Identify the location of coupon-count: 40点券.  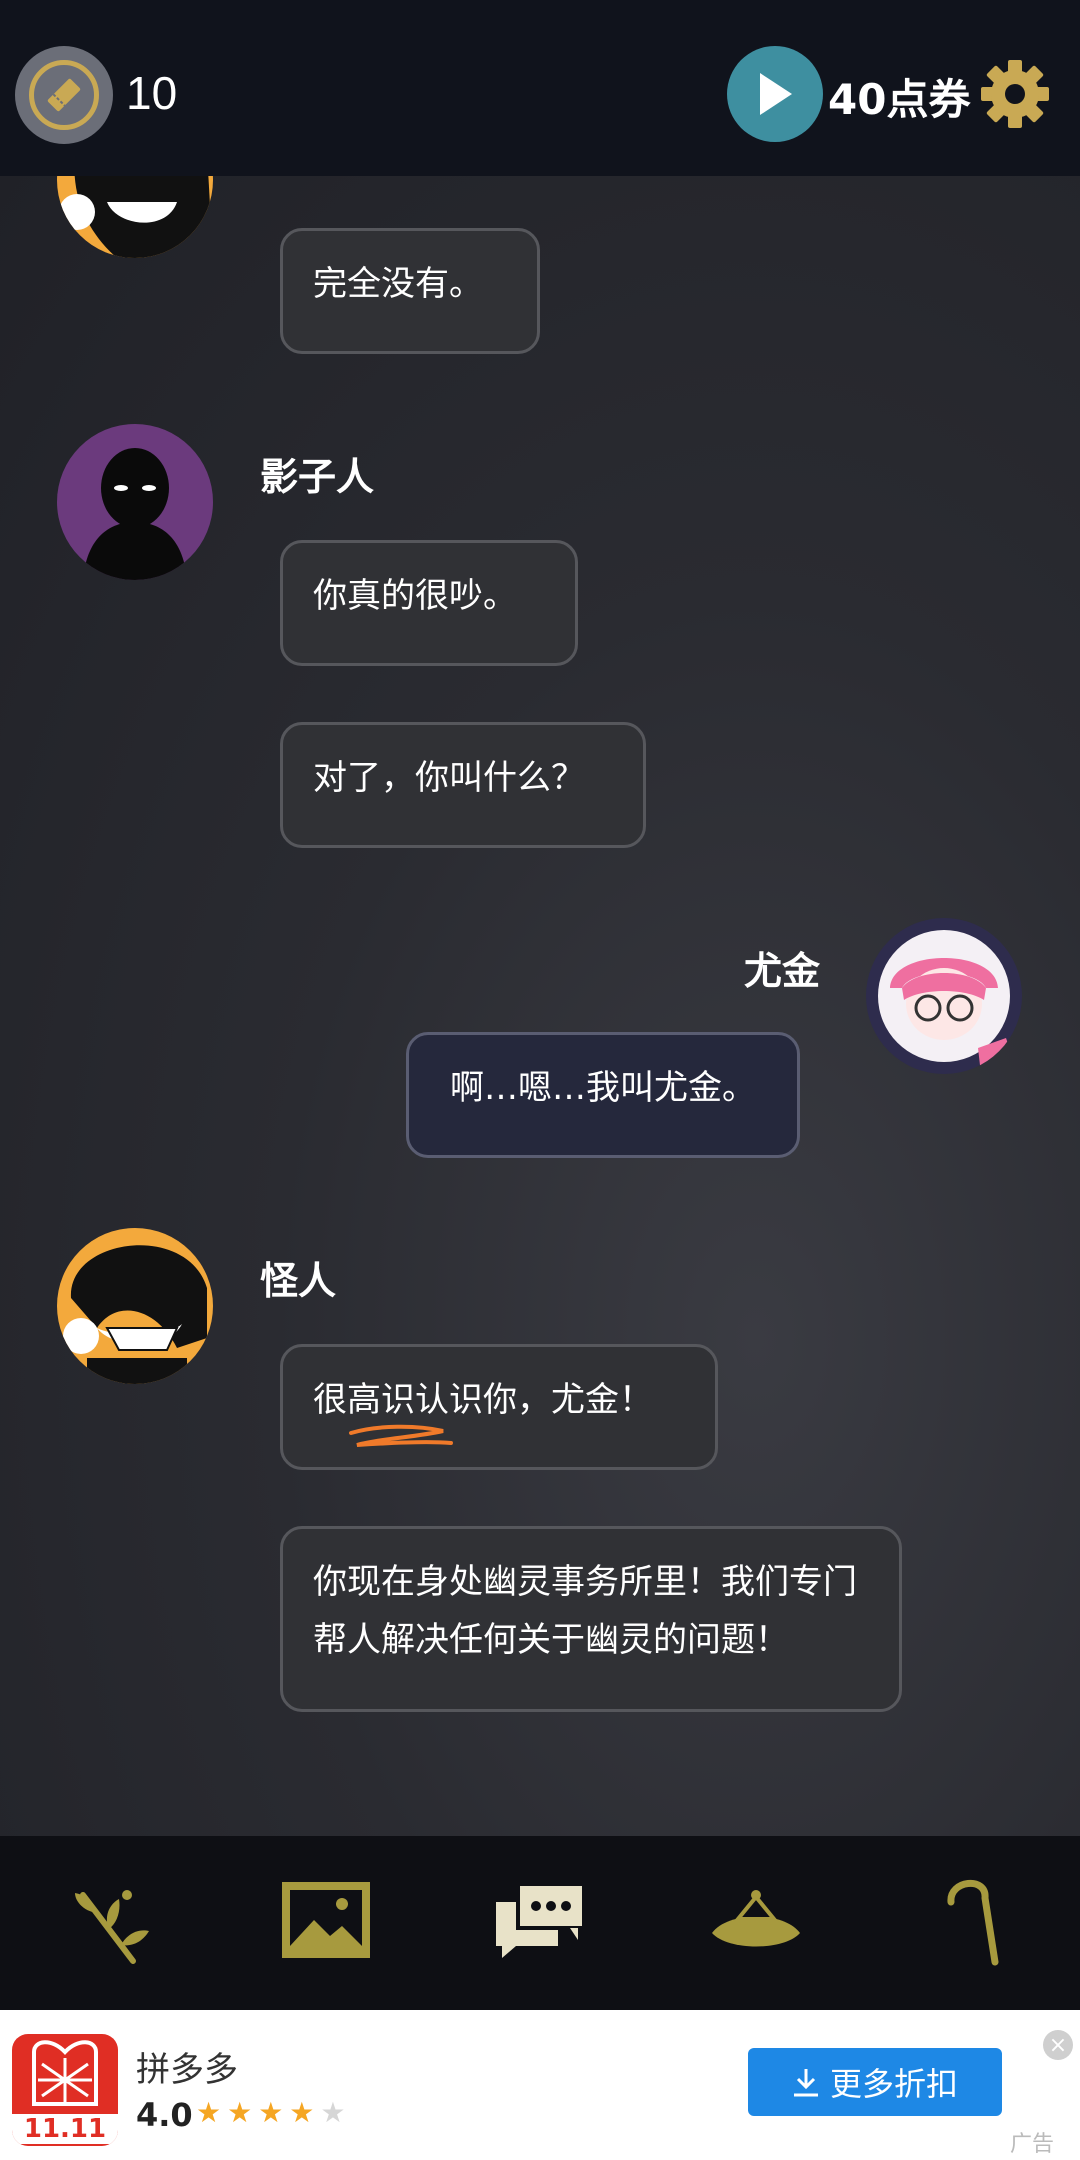
(899, 99).